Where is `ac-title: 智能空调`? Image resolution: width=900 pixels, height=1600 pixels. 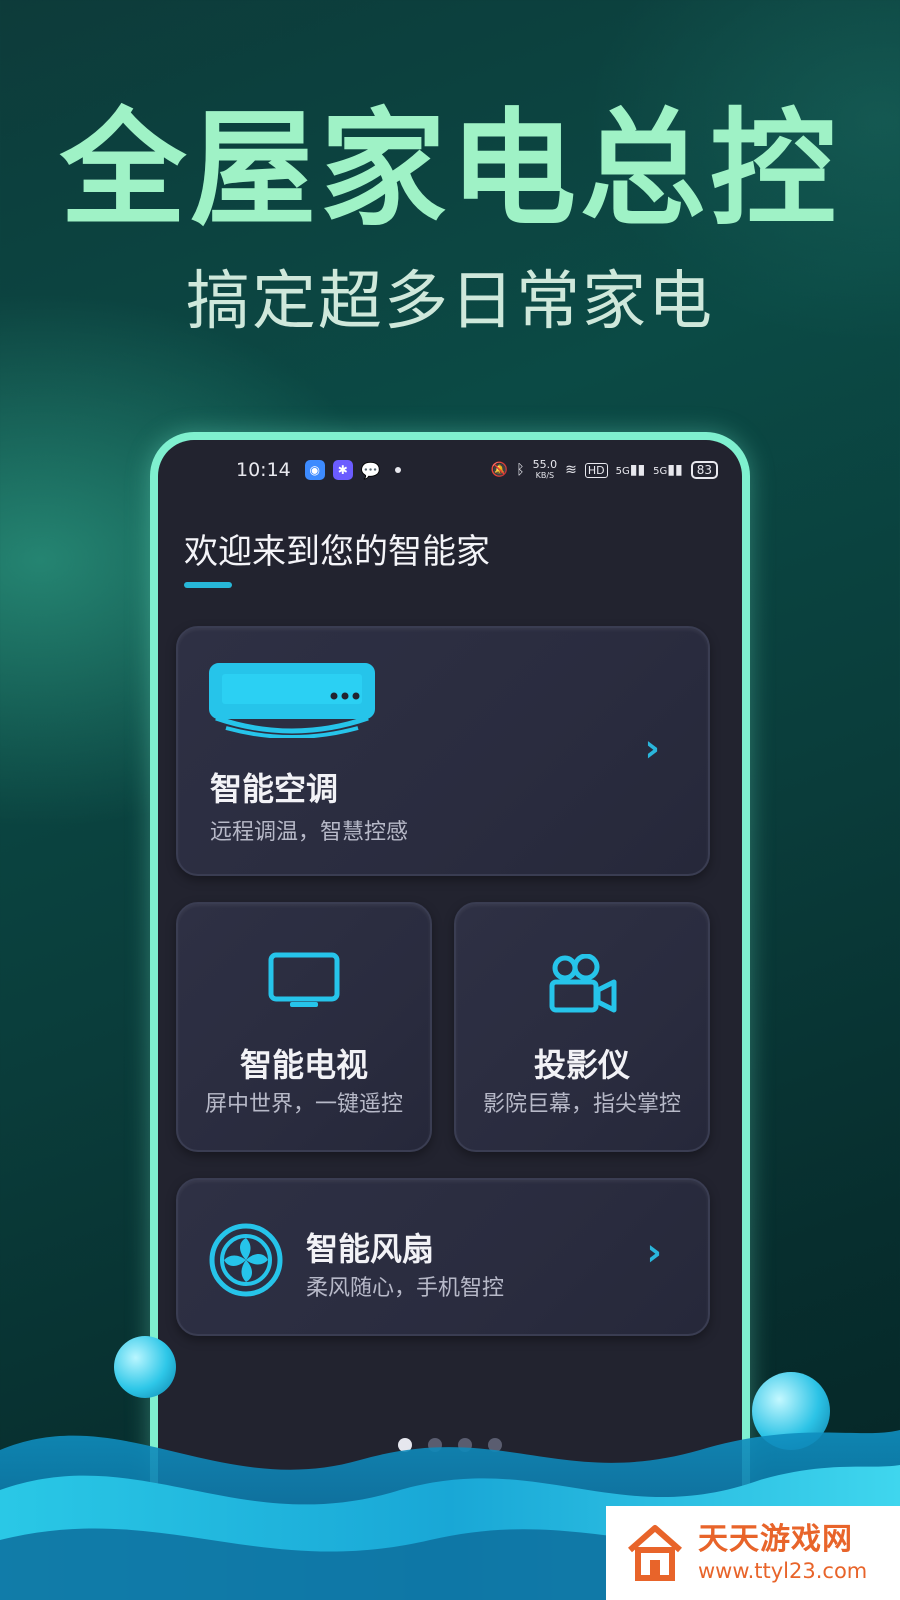 ac-title: 智能空调 is located at coordinates (274, 789).